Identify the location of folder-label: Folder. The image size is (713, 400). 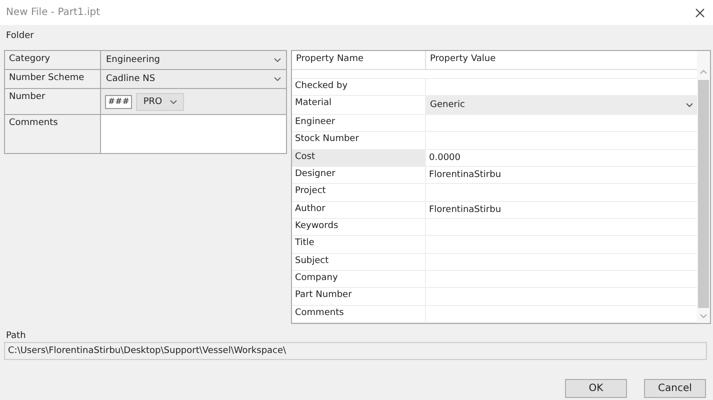
(20, 37).